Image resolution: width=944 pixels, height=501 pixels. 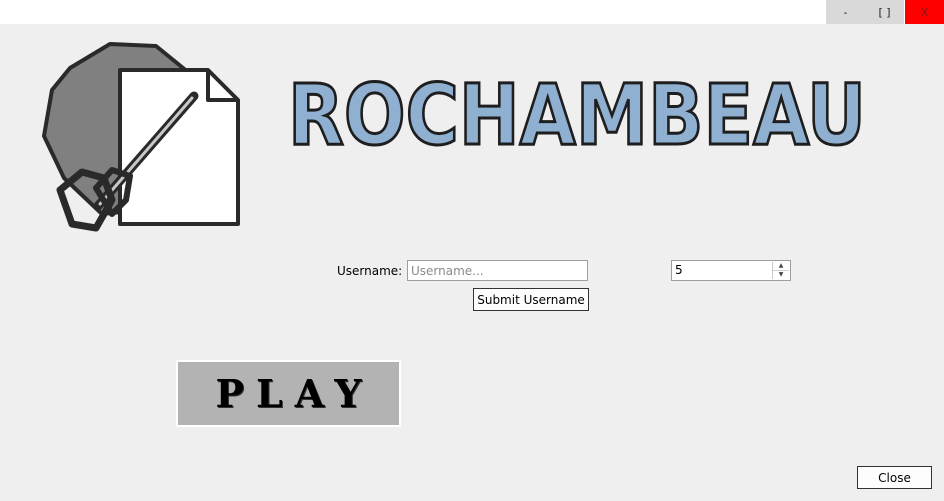 I want to click on minimize-button: -, so click(x=845, y=12).